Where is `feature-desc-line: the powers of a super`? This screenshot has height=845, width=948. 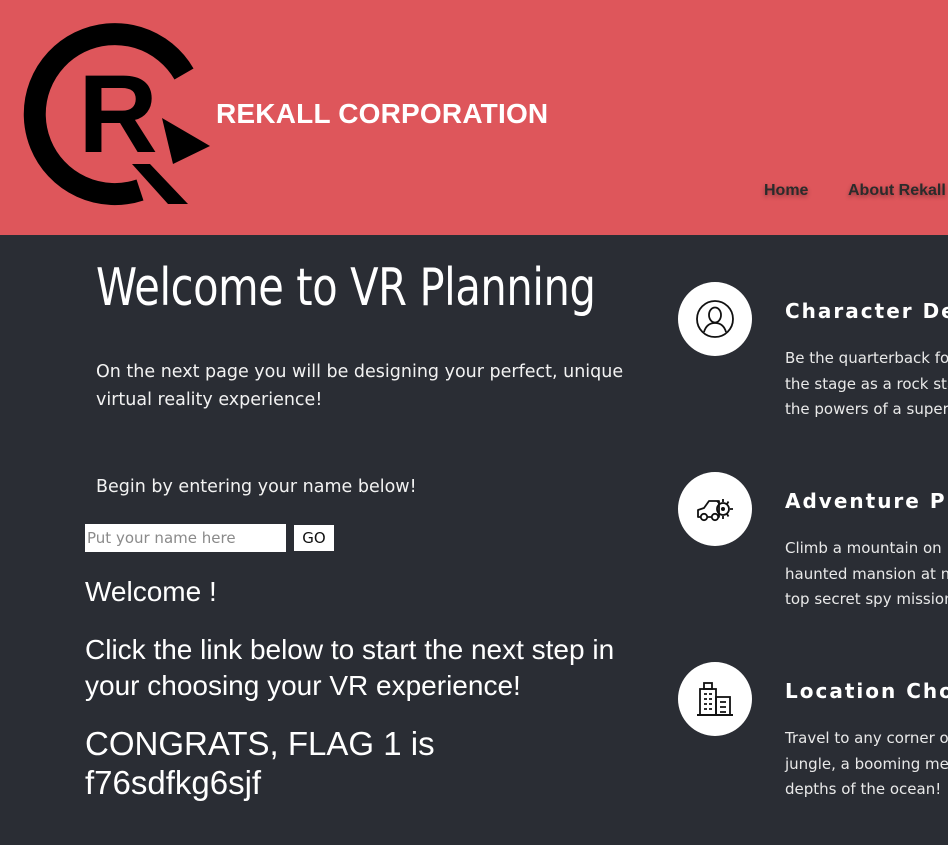 feature-desc-line: the powers of a super is located at coordinates (866, 409).